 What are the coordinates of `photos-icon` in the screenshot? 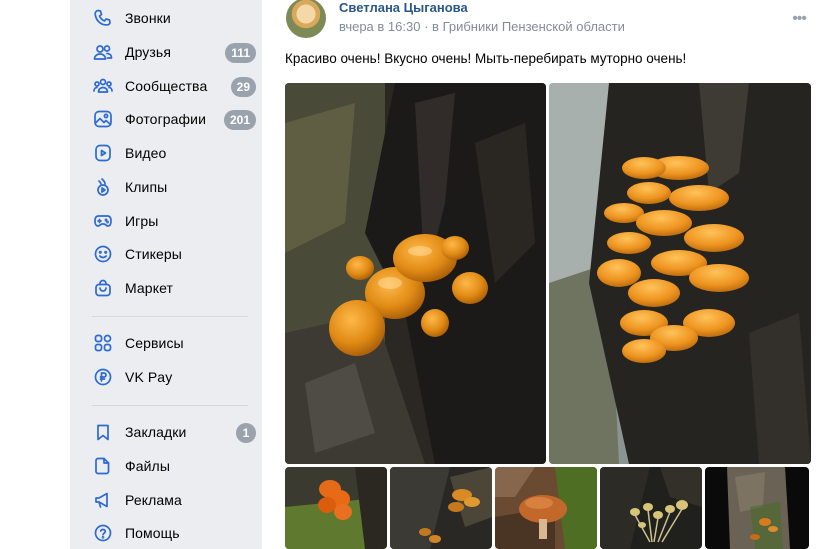 It's located at (103, 119).